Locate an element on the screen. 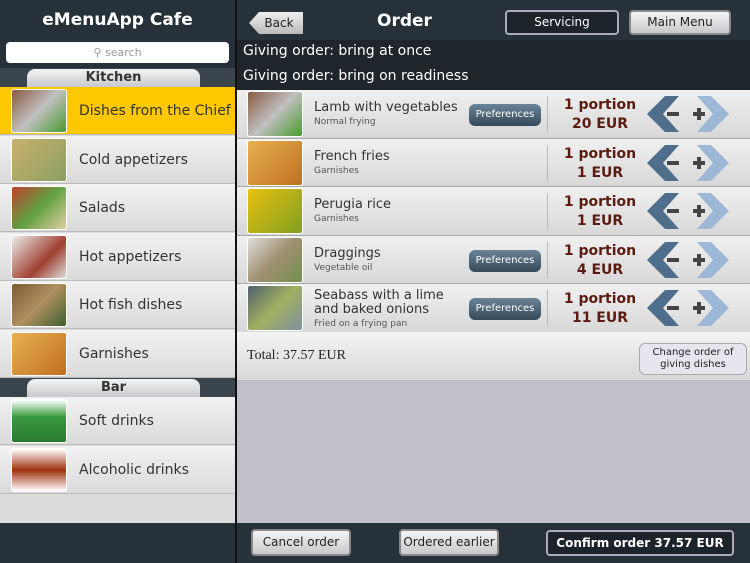 The width and height of the screenshot is (750, 563). category-label: Hot appetizers is located at coordinates (130, 256).